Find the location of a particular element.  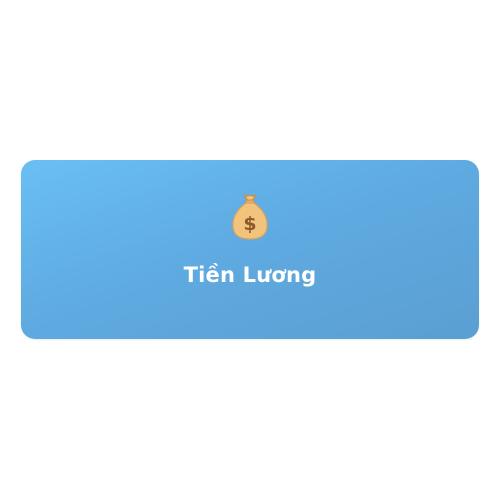

money-bag-icon: $ is located at coordinates (250, 217).